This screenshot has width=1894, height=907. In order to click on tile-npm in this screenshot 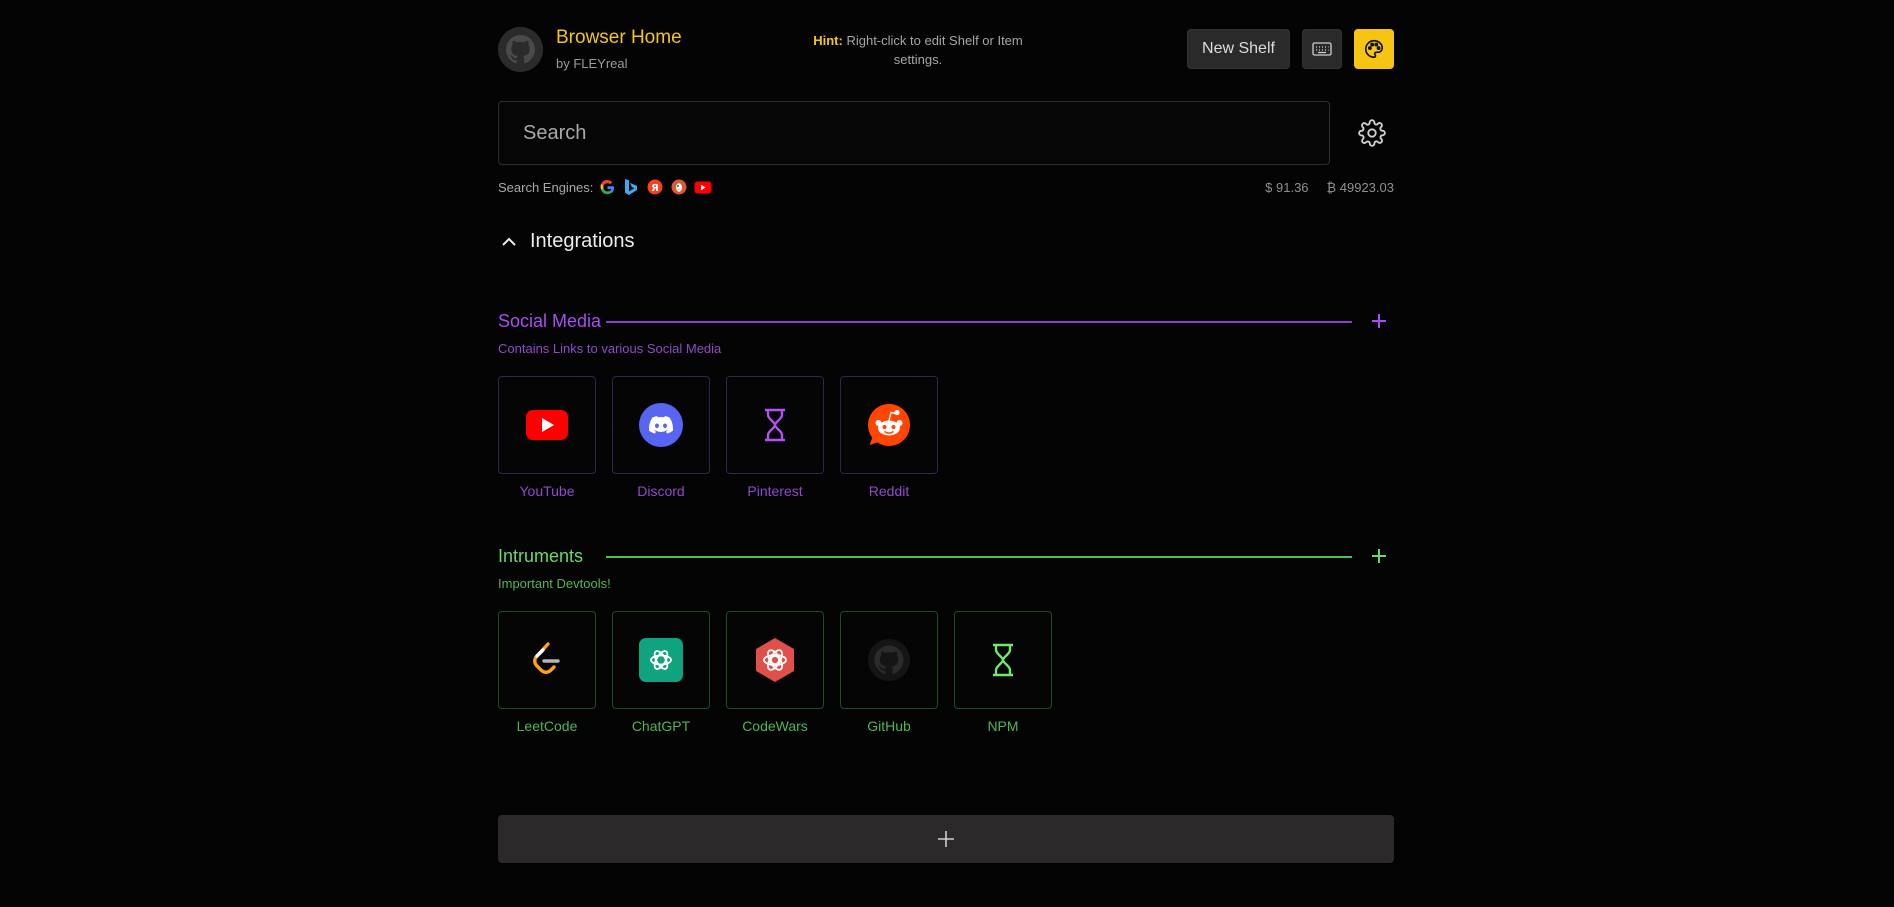, I will do `click(1003, 660)`.